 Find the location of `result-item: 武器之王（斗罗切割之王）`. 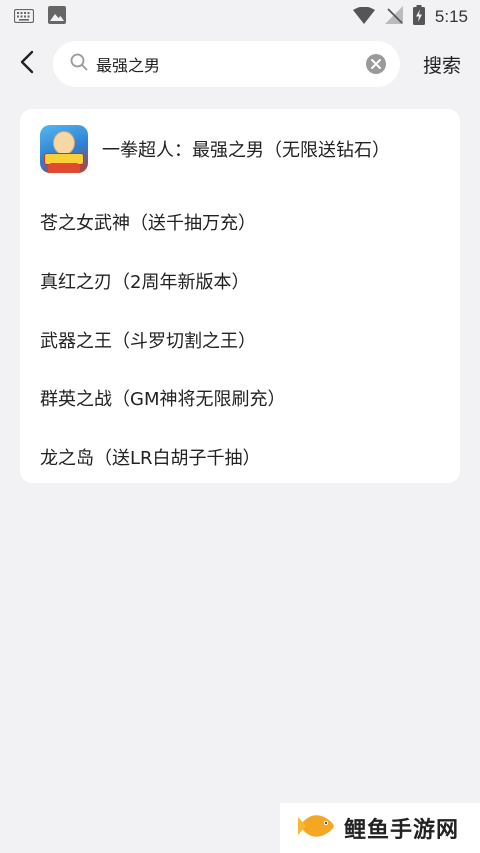

result-item: 武器之王（斗罗切割之王） is located at coordinates (148, 340).